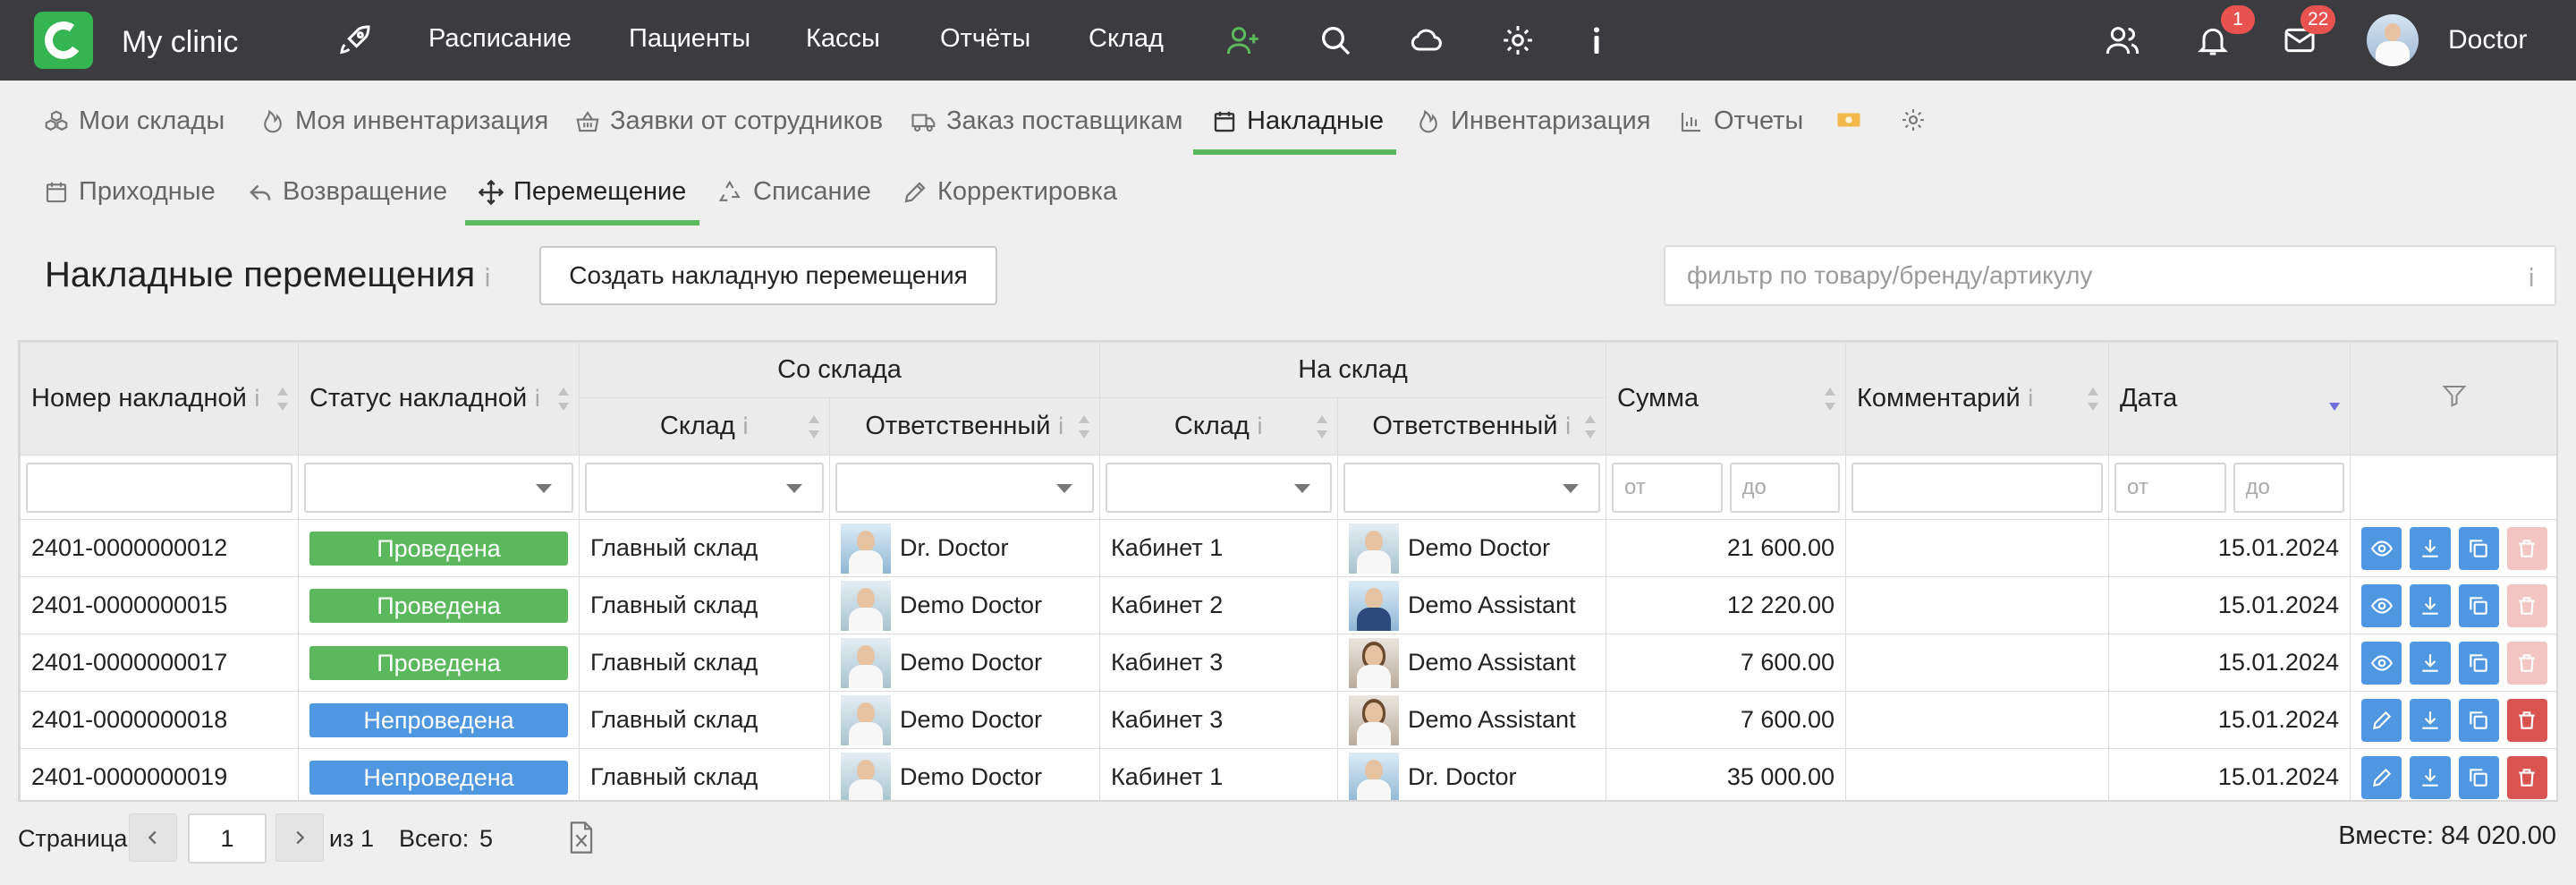 The width and height of the screenshot is (2576, 885). Describe the element at coordinates (2170, 487) in the screenshot. I see `date-from-input` at that location.